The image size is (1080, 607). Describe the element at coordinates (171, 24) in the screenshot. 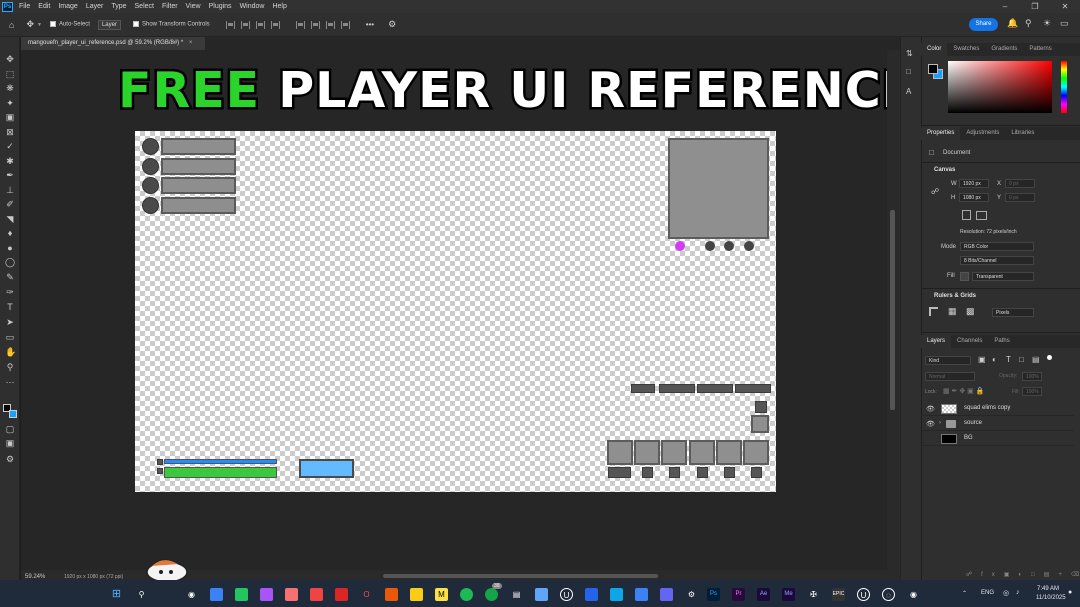

I see `transform-controls-checkbox: Show Transform Controls` at that location.